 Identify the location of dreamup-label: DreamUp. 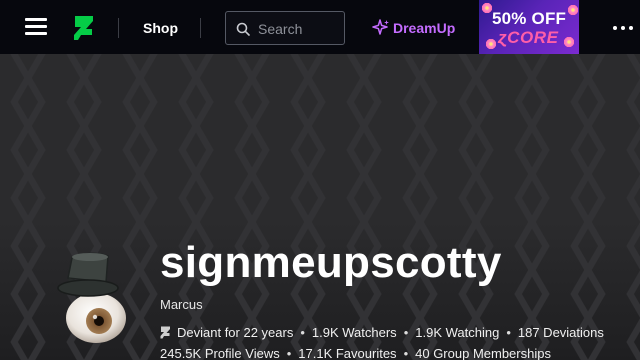
(424, 28).